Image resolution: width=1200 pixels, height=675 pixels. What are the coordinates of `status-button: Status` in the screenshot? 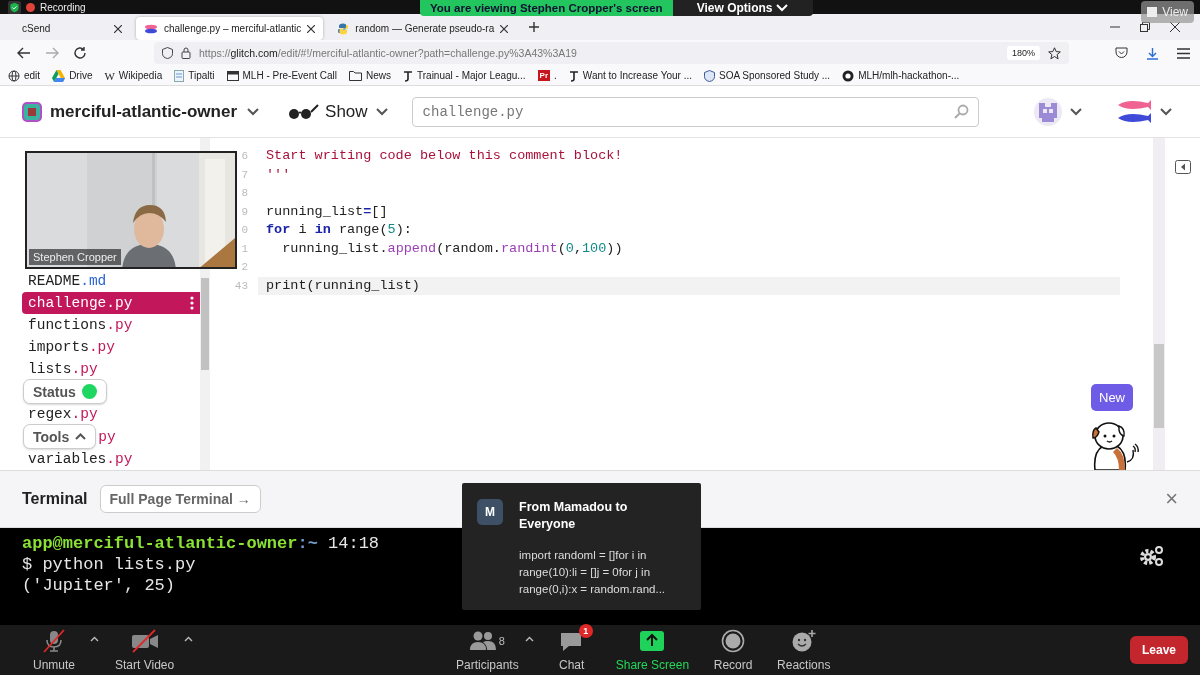 It's located at (65, 391).